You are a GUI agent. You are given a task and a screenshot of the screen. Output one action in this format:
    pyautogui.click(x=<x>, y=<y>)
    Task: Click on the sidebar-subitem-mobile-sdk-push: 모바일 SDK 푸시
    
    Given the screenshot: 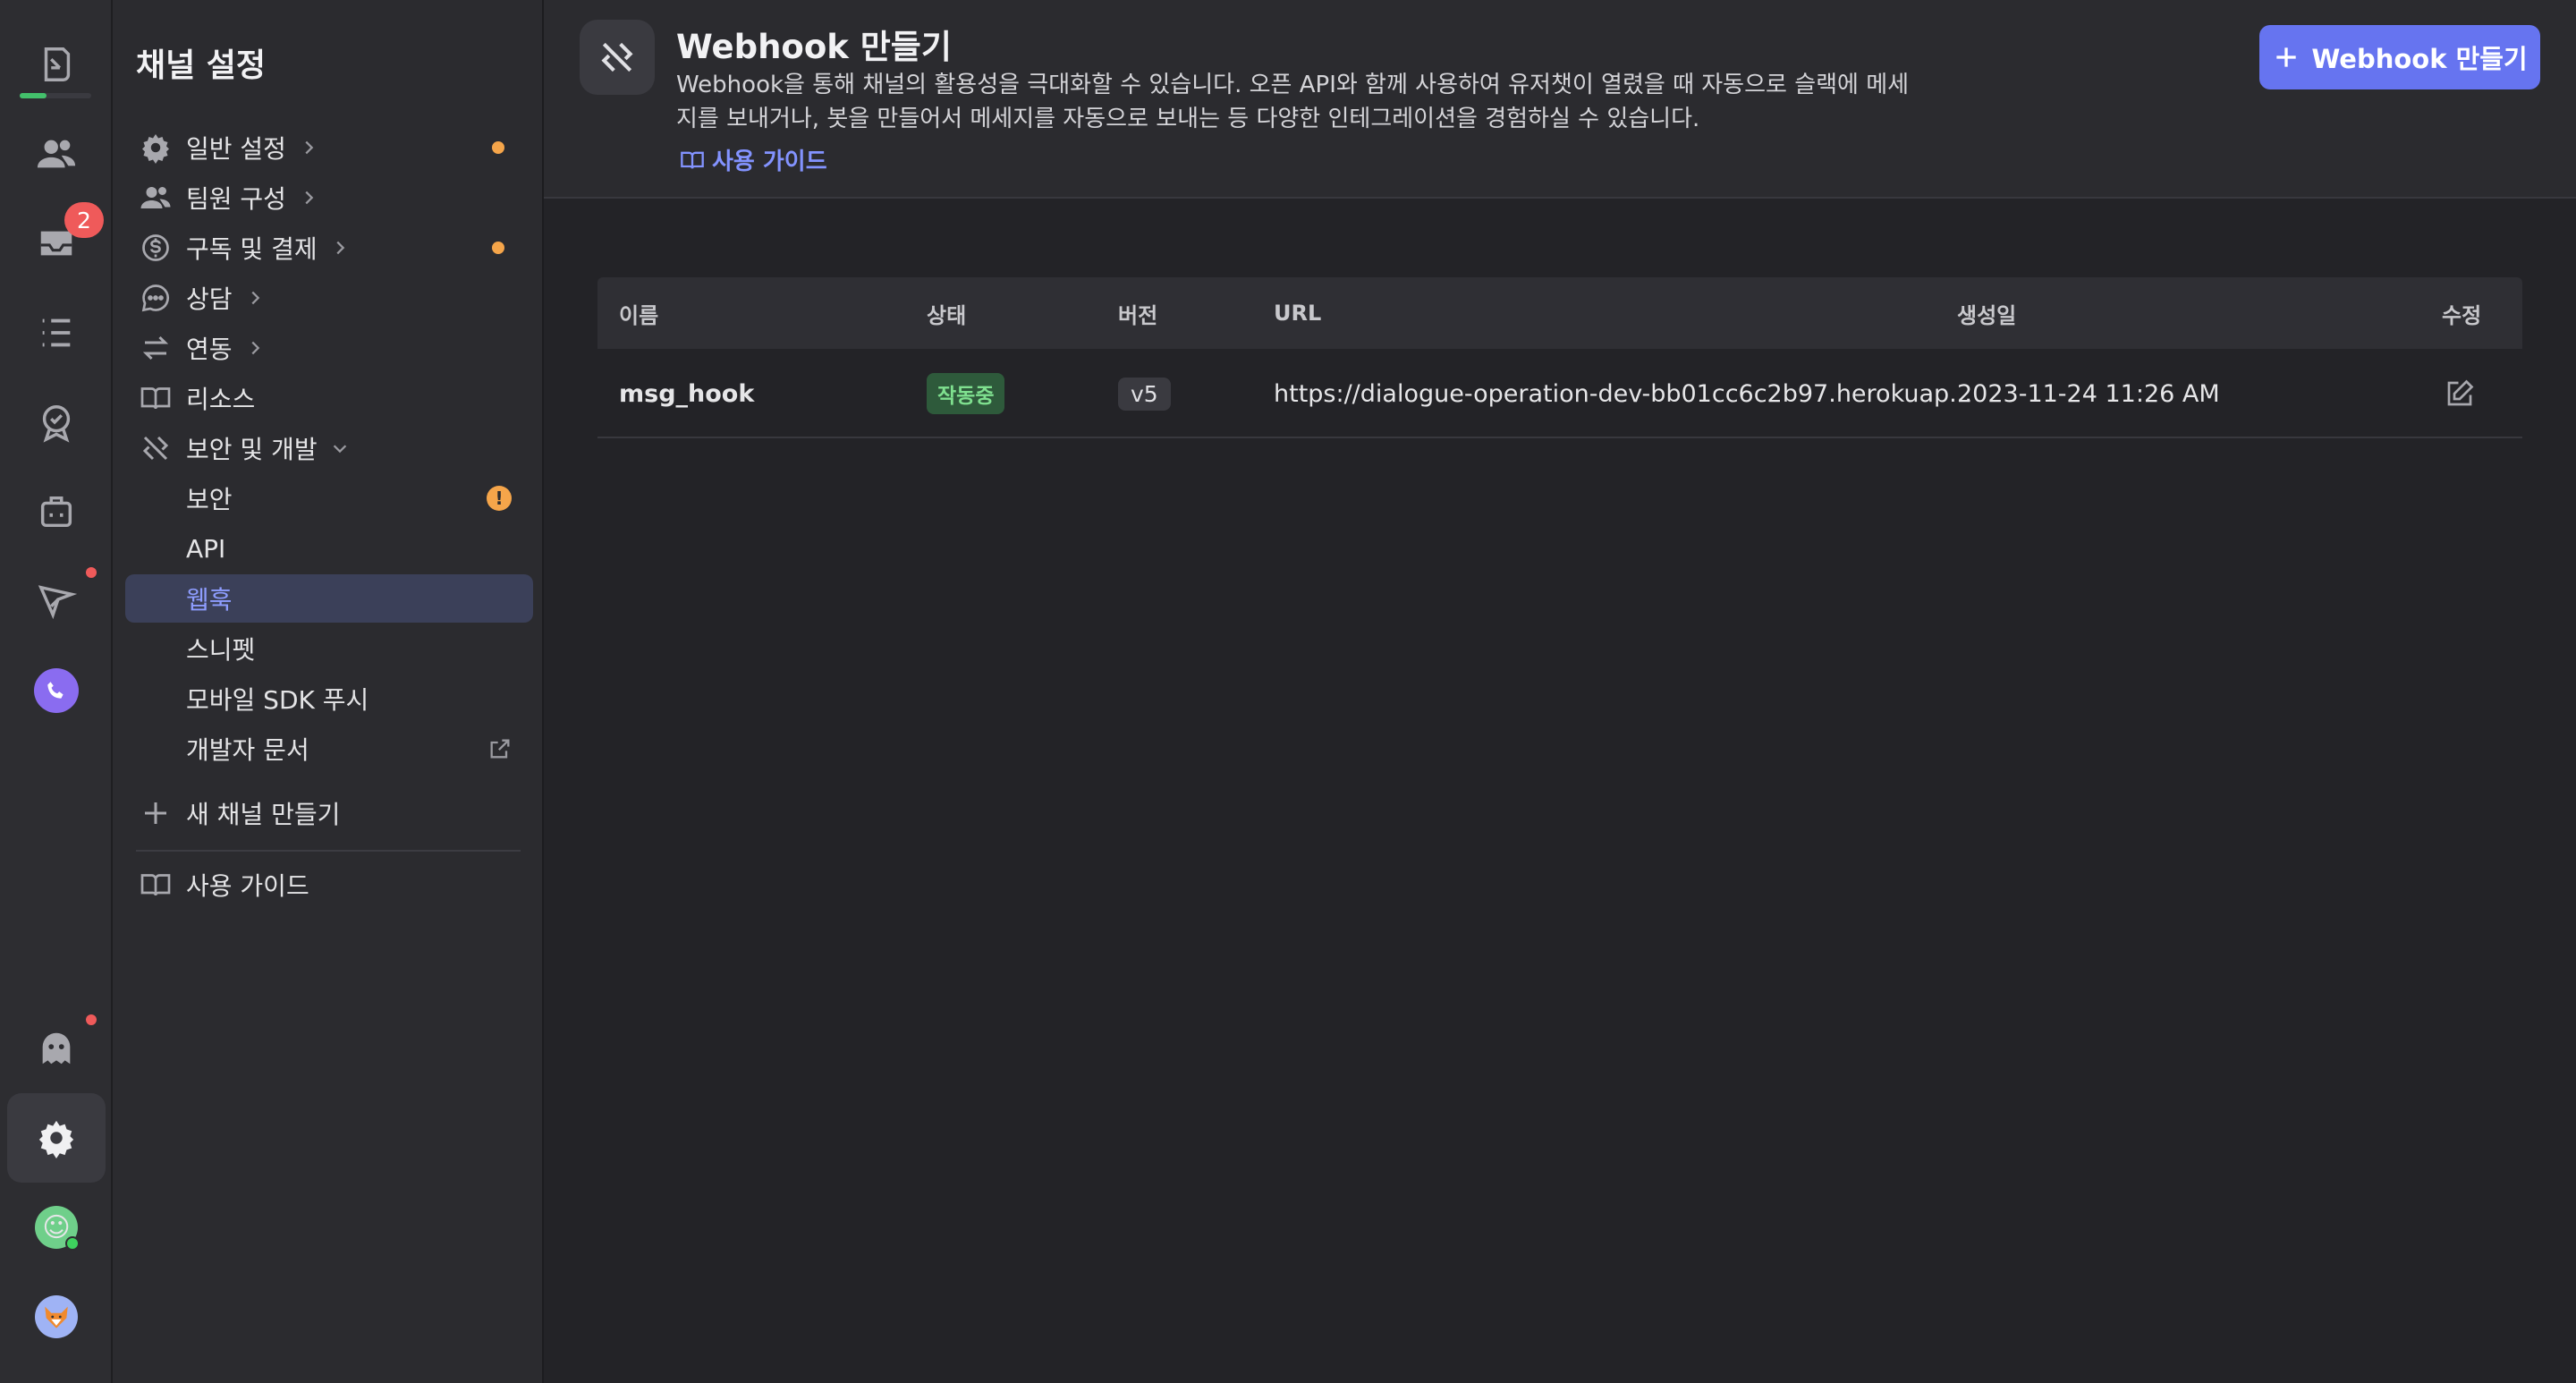 What is the action you would take?
    pyautogui.click(x=329, y=699)
    